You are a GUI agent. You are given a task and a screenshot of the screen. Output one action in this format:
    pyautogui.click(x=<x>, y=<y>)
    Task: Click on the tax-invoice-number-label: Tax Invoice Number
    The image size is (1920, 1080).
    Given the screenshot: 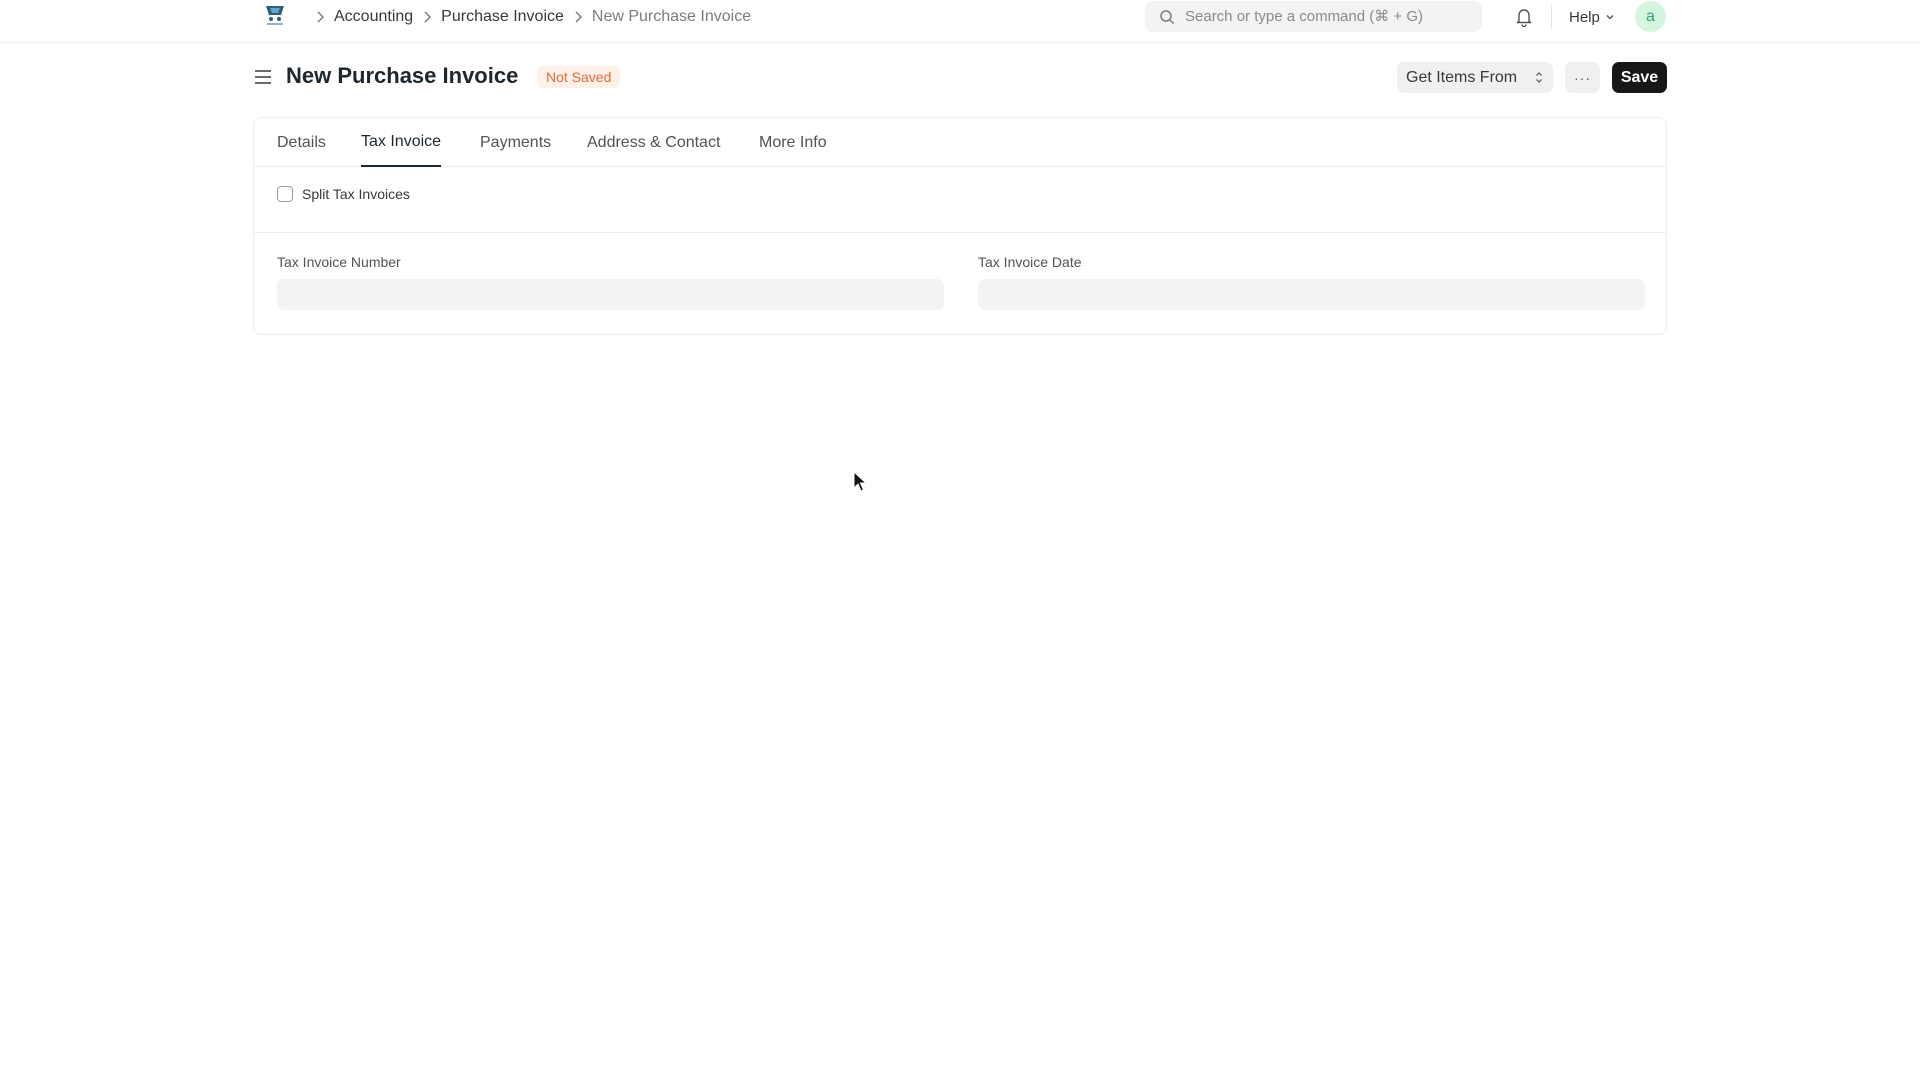 What is the action you would take?
    pyautogui.click(x=339, y=262)
    